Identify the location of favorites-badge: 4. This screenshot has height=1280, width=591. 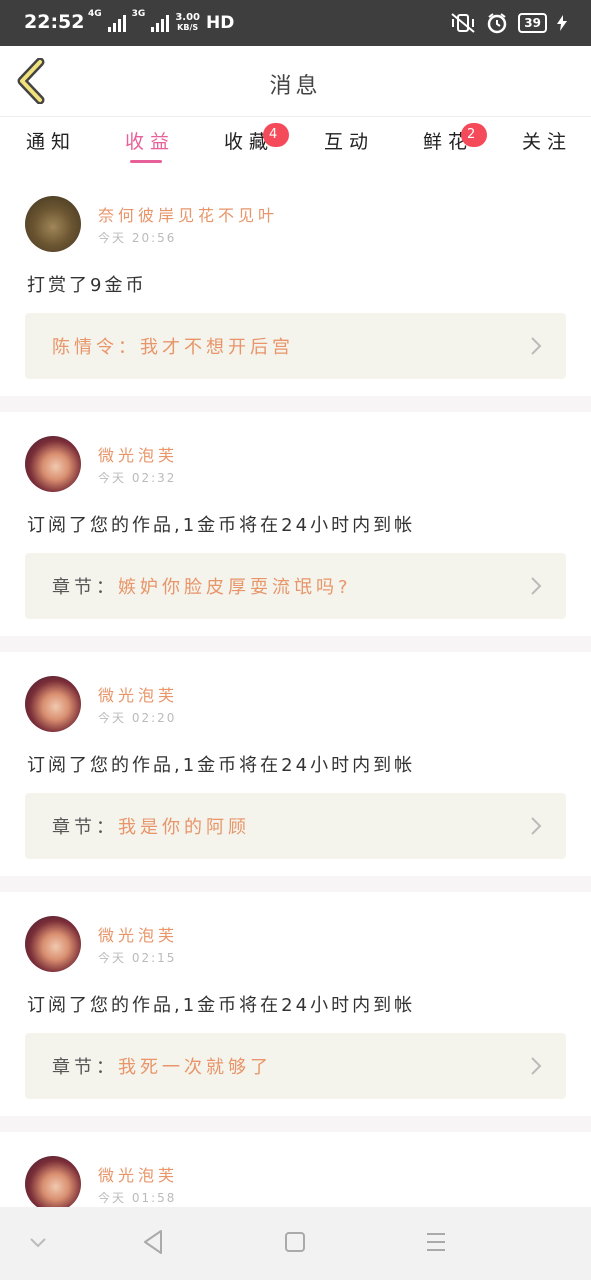
(276, 135).